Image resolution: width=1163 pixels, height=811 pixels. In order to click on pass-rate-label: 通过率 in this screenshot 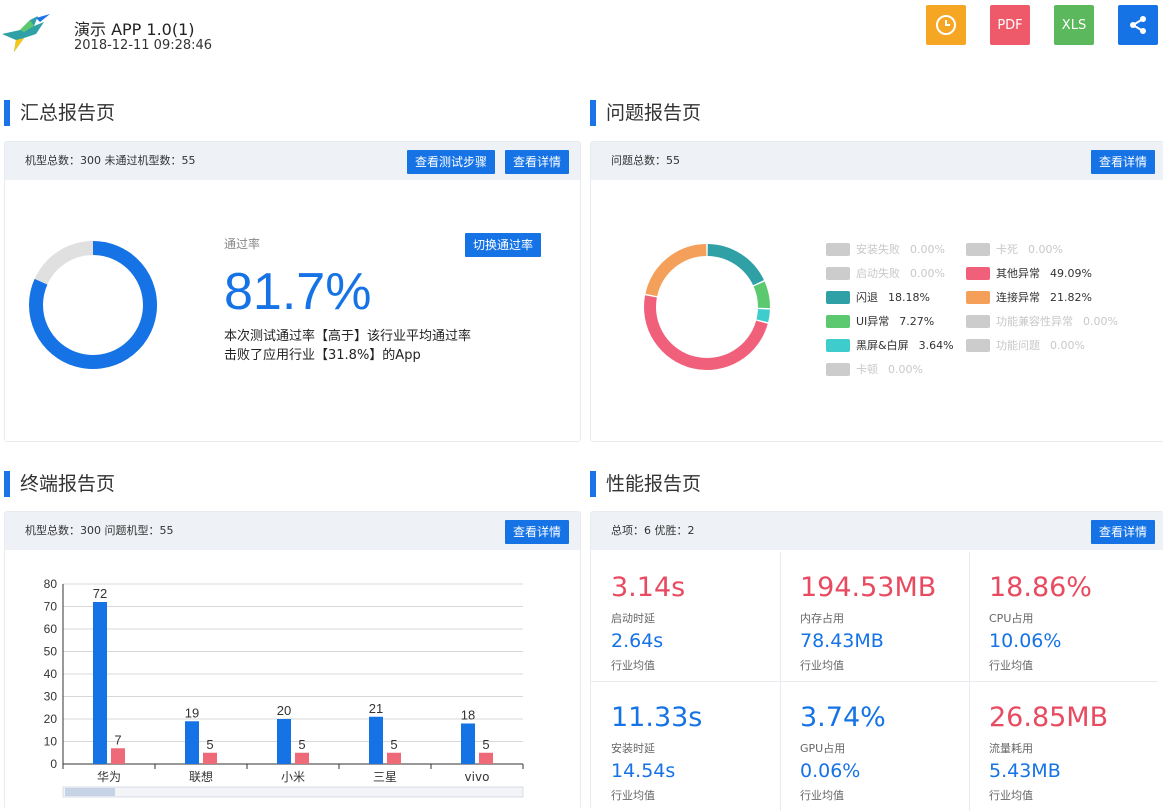, I will do `click(242, 244)`.